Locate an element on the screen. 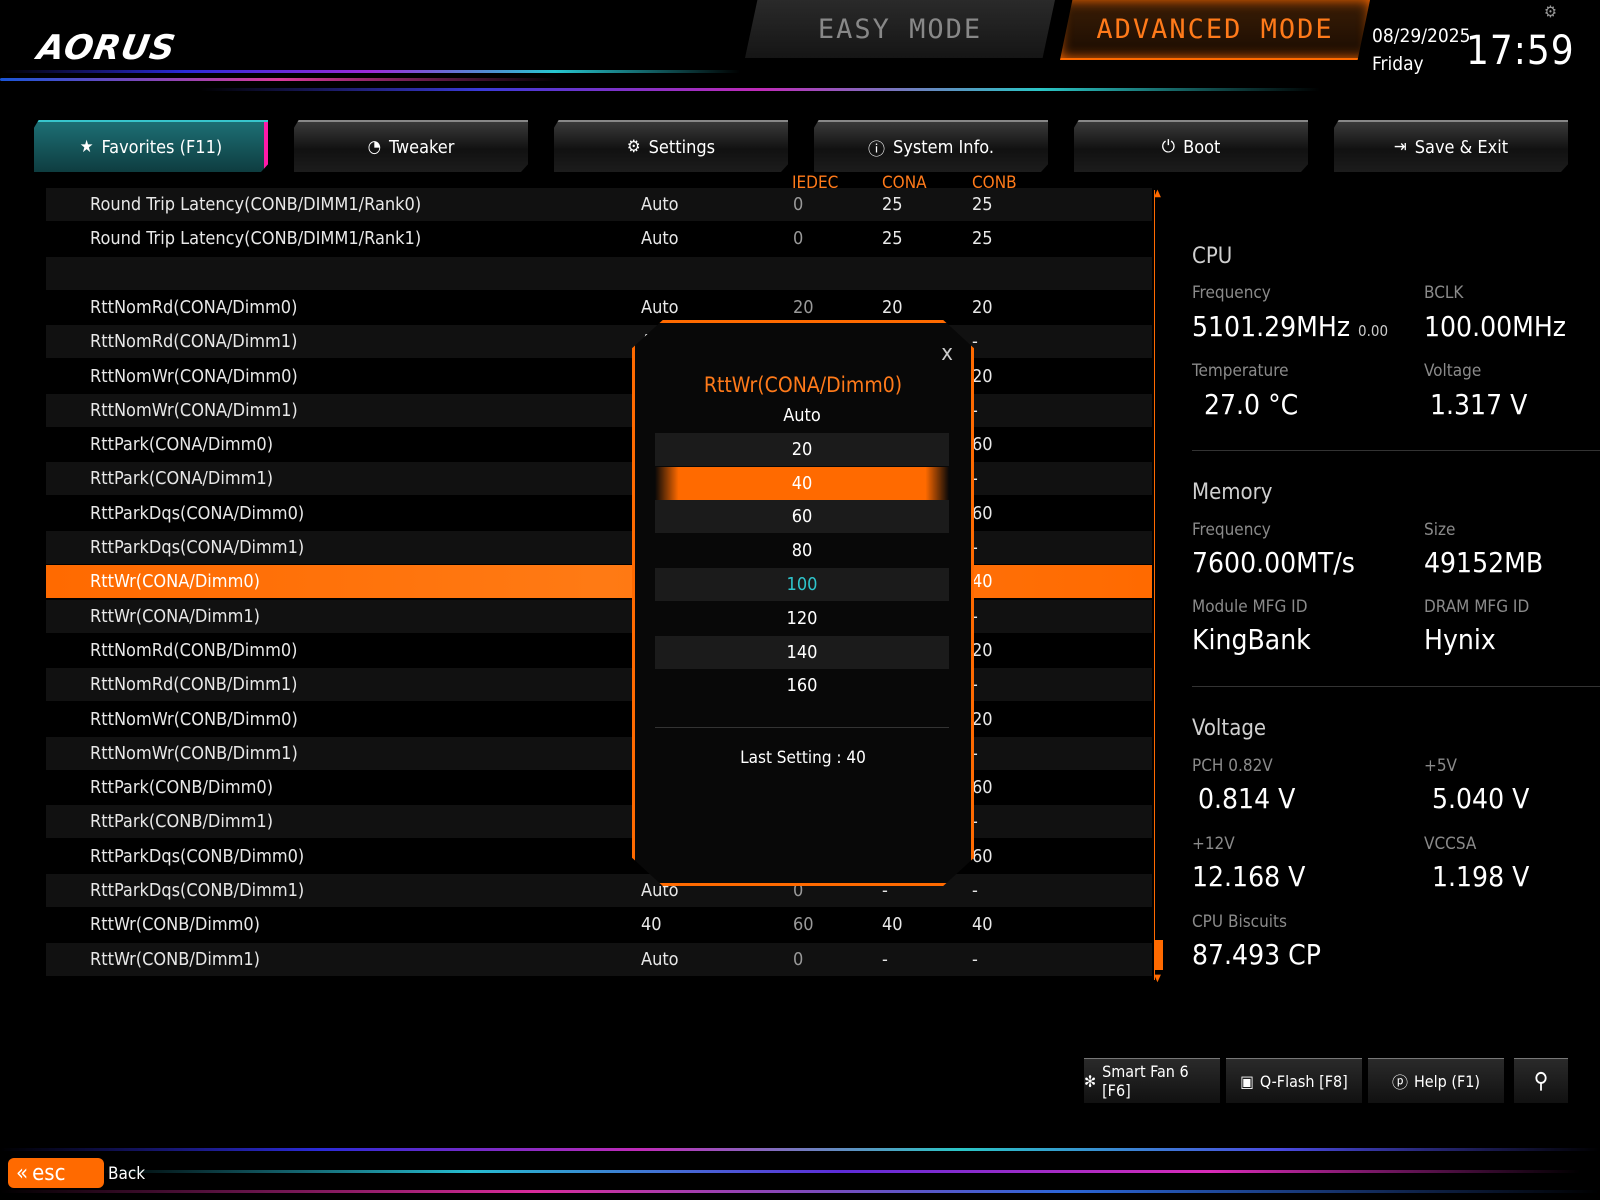 This screenshot has width=1600, height=1200. smart-fan-button: ✻ Smart Fan 6 [F6] is located at coordinates (1152, 1080).